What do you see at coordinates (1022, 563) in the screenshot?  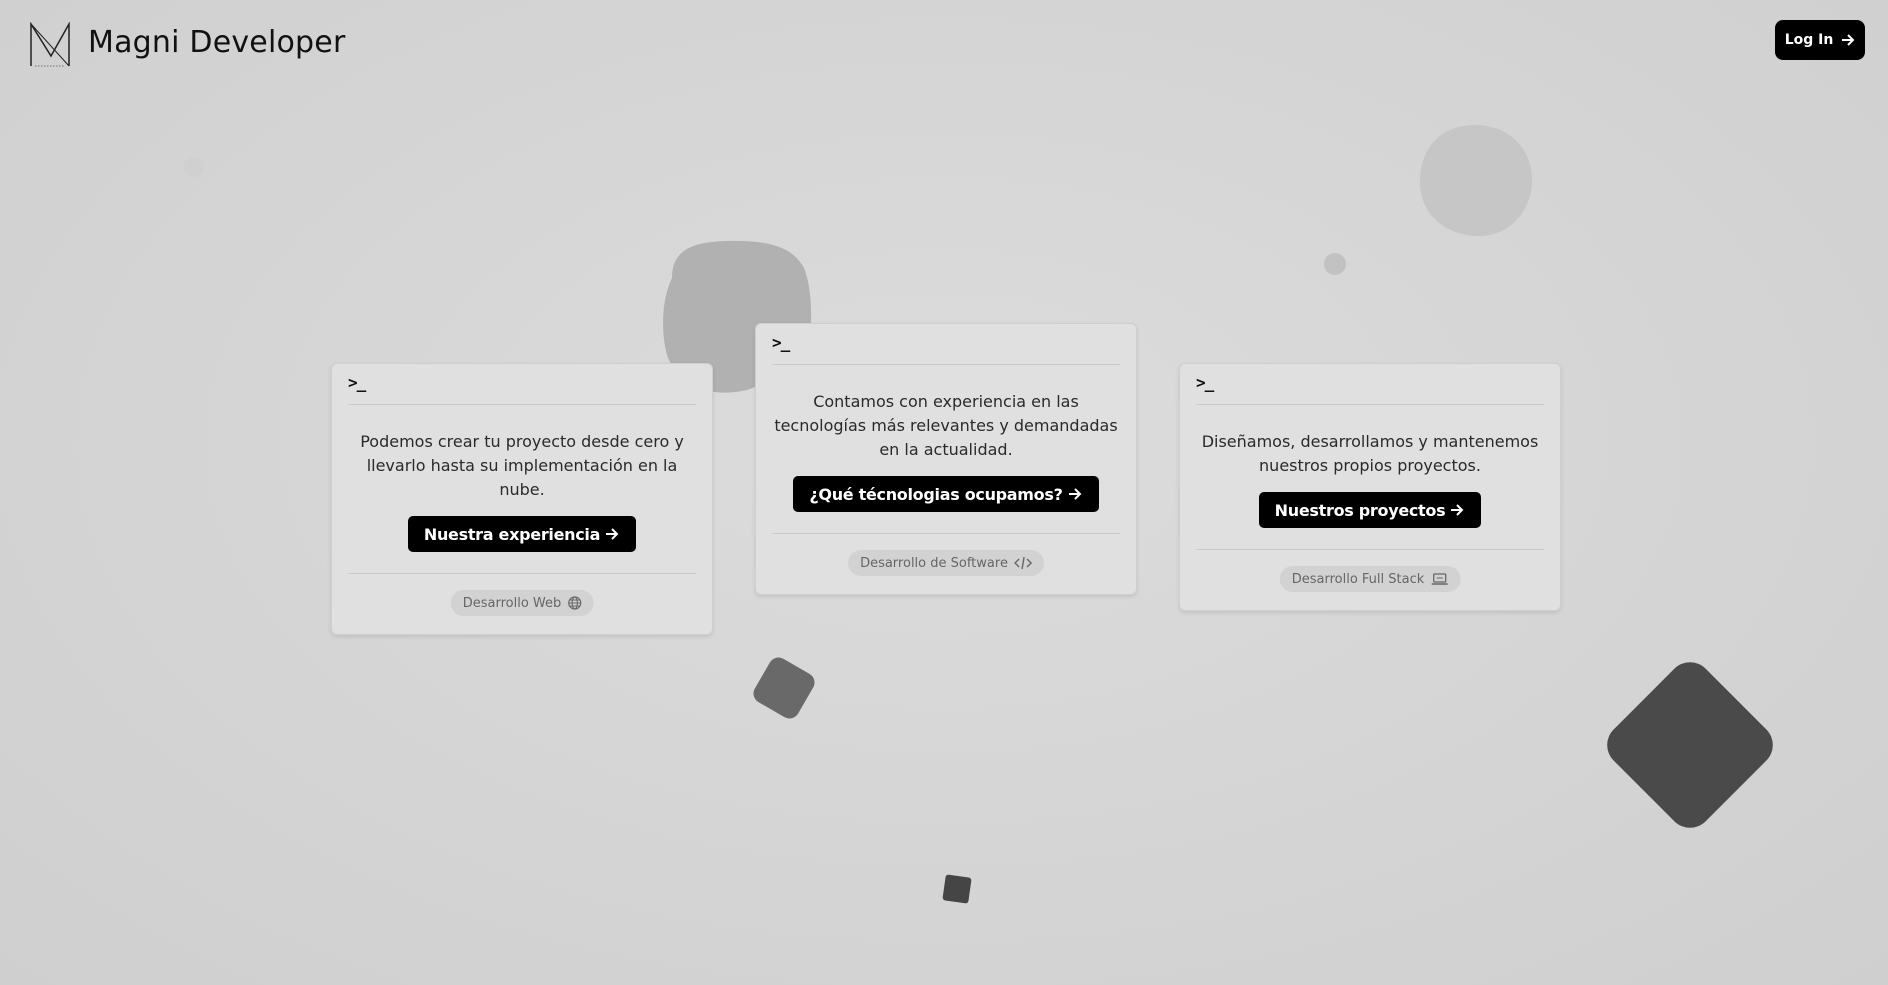 I see `code-icon` at bounding box center [1022, 563].